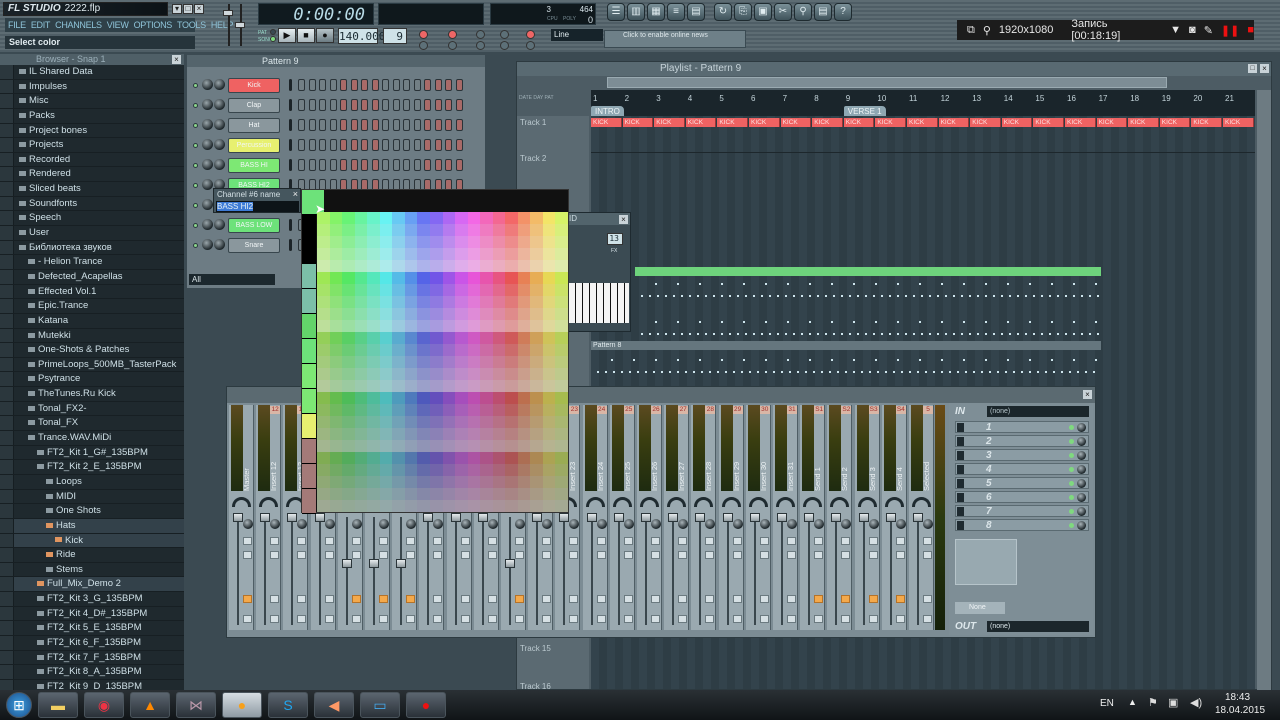 The image size is (1280, 720). I want to click on slot-menu-icon, so click(960, 497).